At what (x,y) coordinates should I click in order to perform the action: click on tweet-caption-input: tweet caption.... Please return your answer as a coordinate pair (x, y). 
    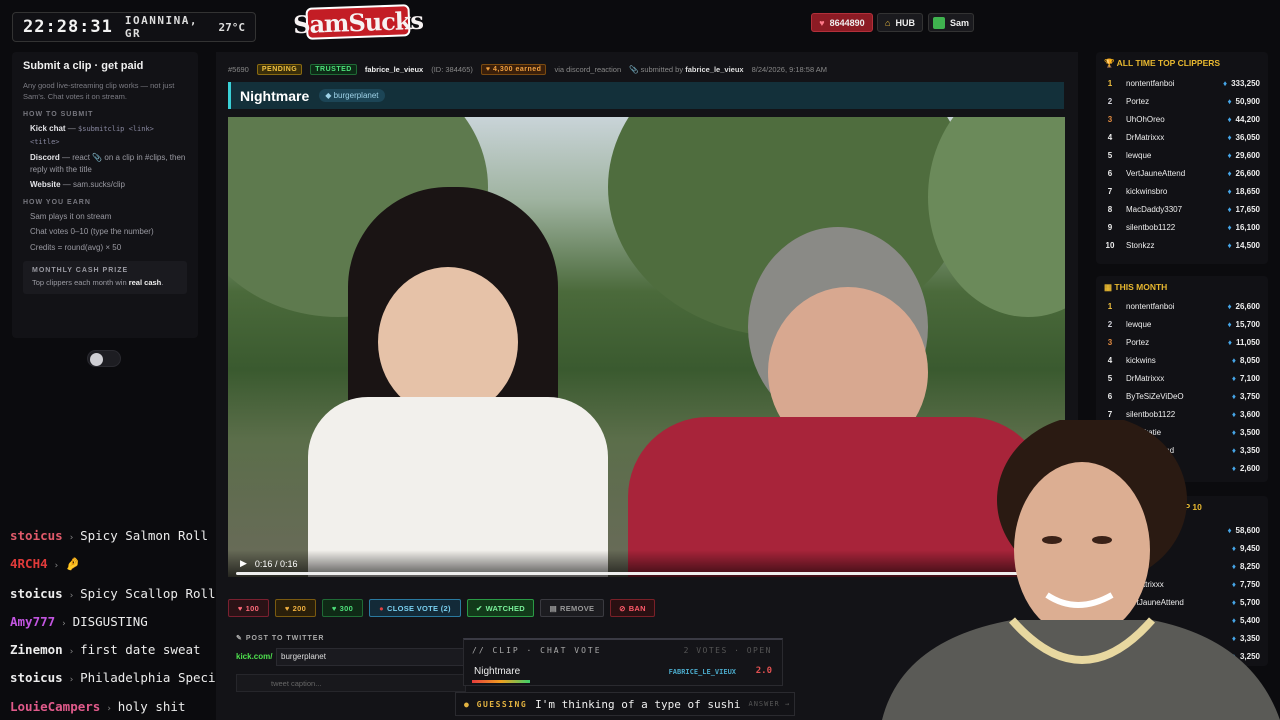
    Looking at the image, I should click on (351, 683).